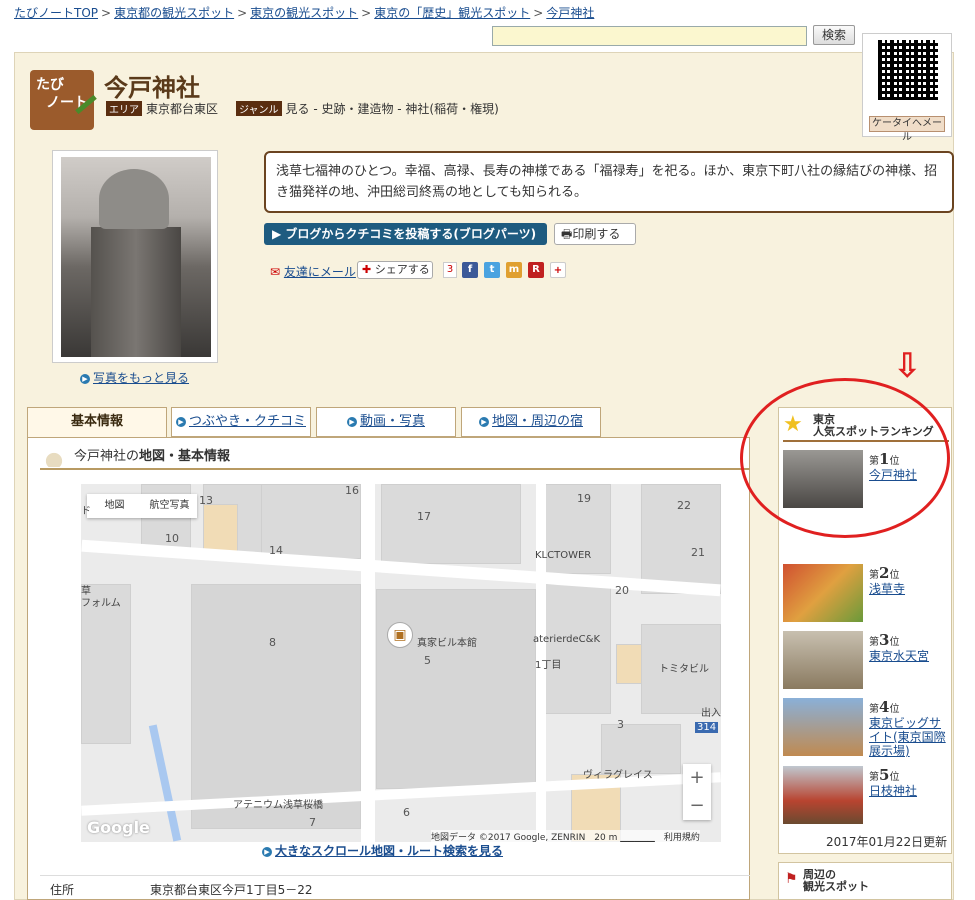  Describe the element at coordinates (386, 422) in the screenshot. I see `tab-videos: ▶ 動画・写真` at that location.